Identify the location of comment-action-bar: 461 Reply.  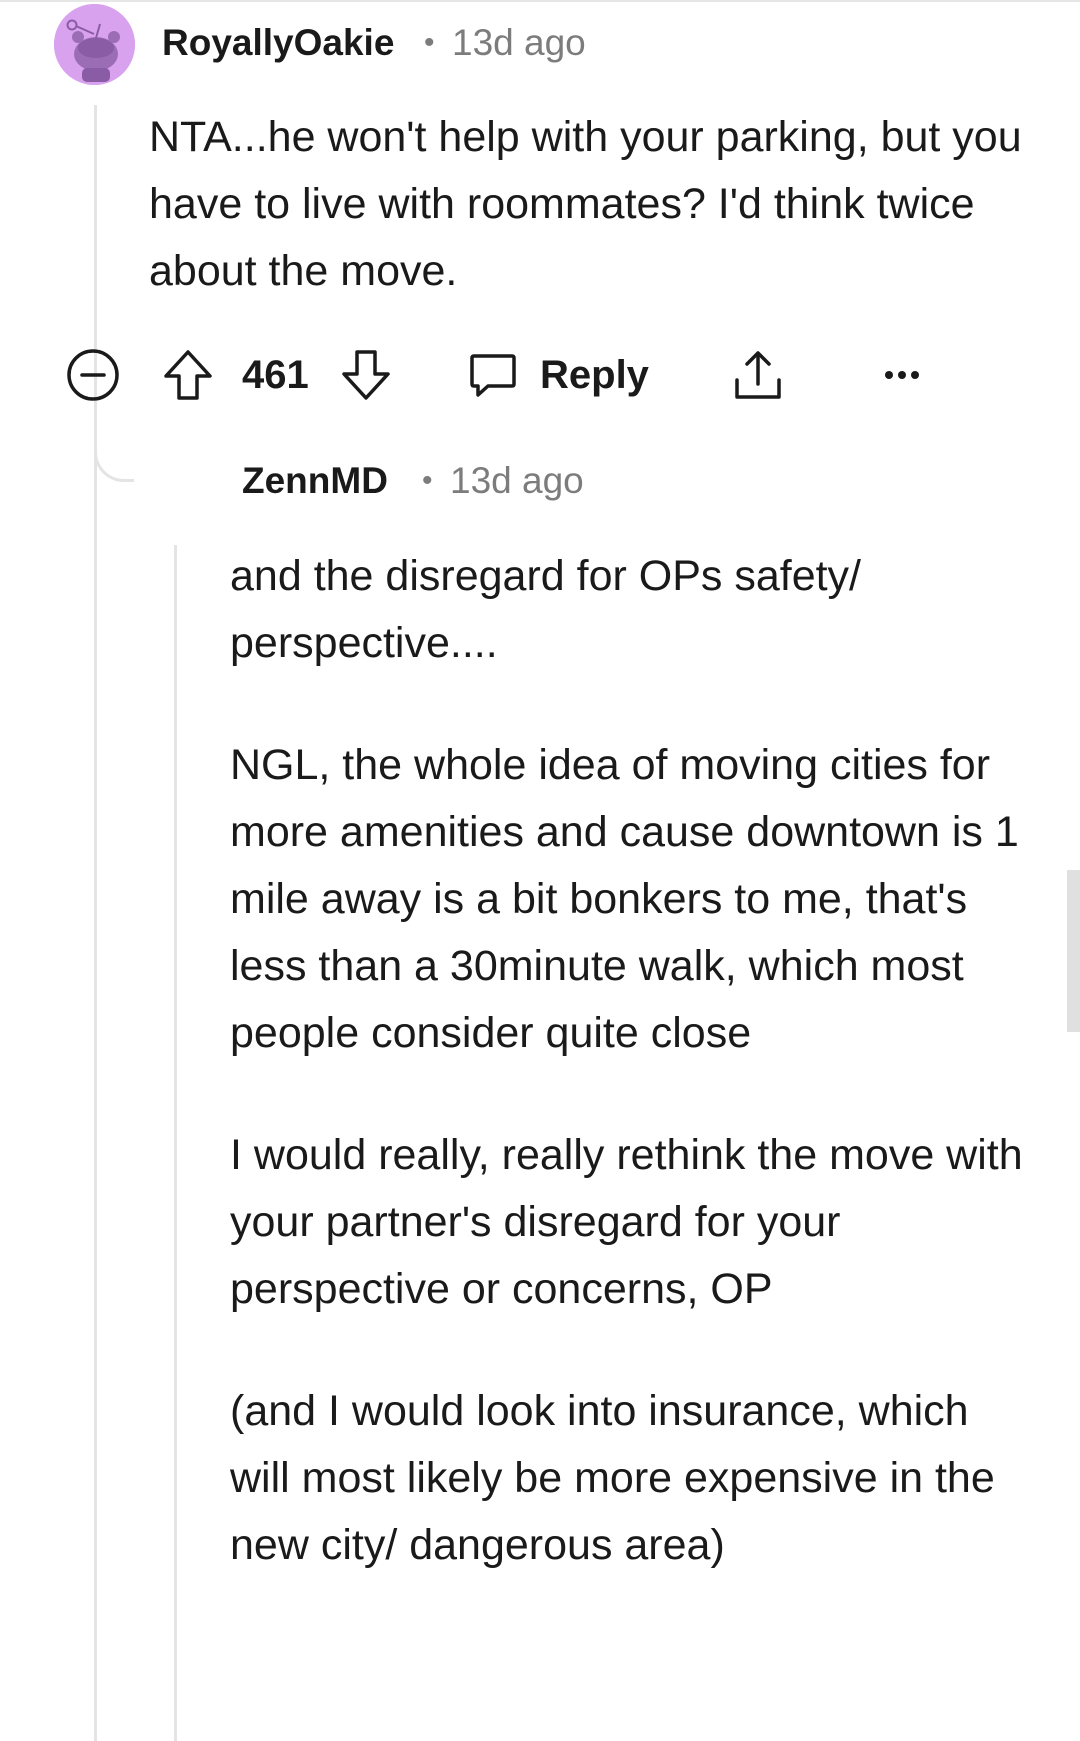
(516, 375).